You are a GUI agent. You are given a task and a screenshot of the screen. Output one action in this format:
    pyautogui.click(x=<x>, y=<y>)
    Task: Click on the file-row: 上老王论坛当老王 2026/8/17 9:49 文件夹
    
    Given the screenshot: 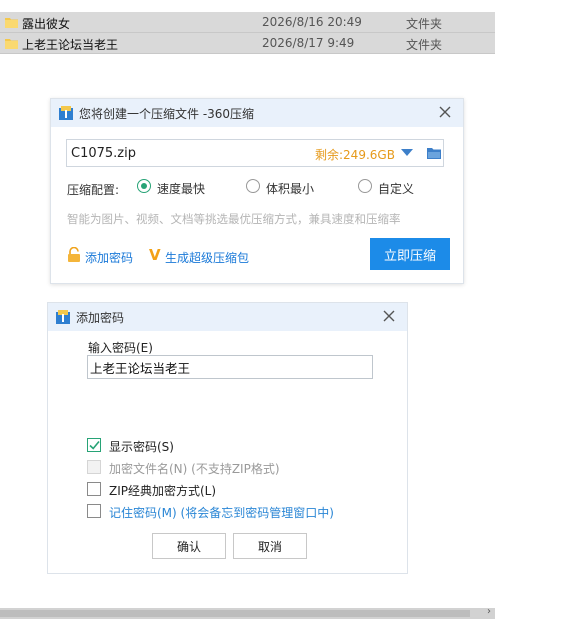 What is the action you would take?
    pyautogui.click(x=247, y=43)
    